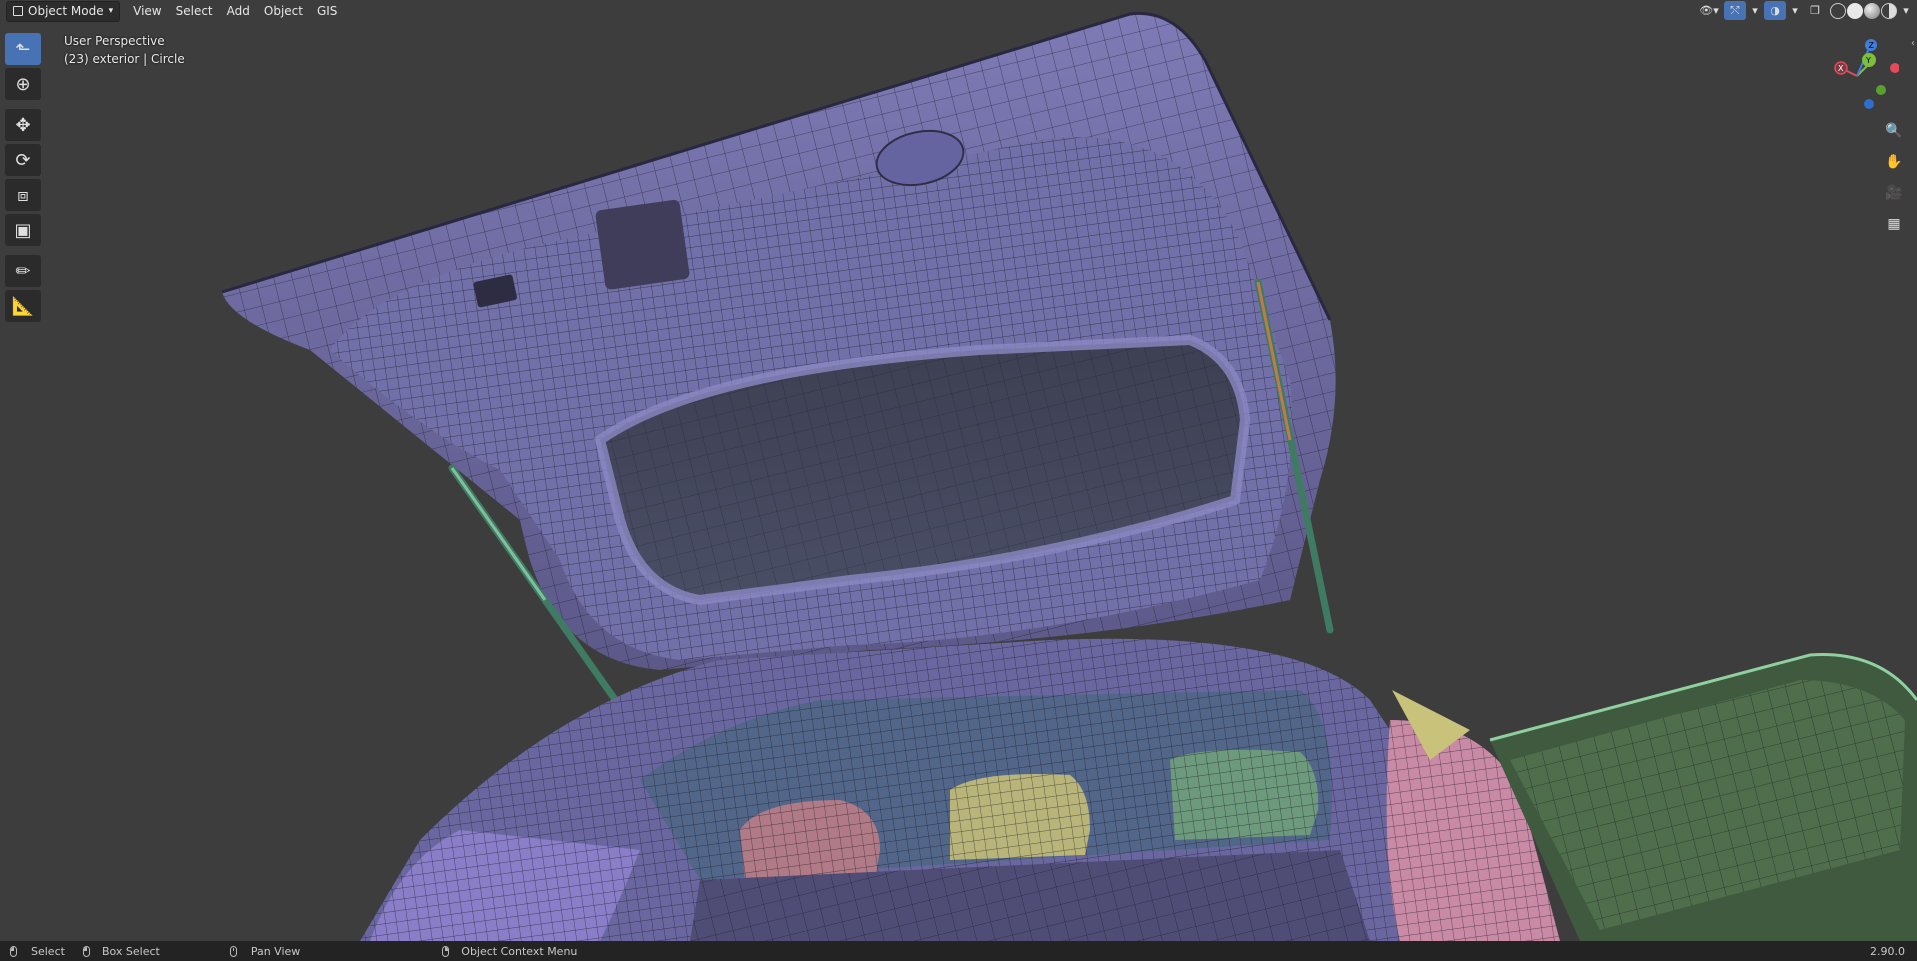 This screenshot has height=961, width=1917. Describe the element at coordinates (1775, 10) in the screenshot. I see `overlay-icon: ◑` at that location.